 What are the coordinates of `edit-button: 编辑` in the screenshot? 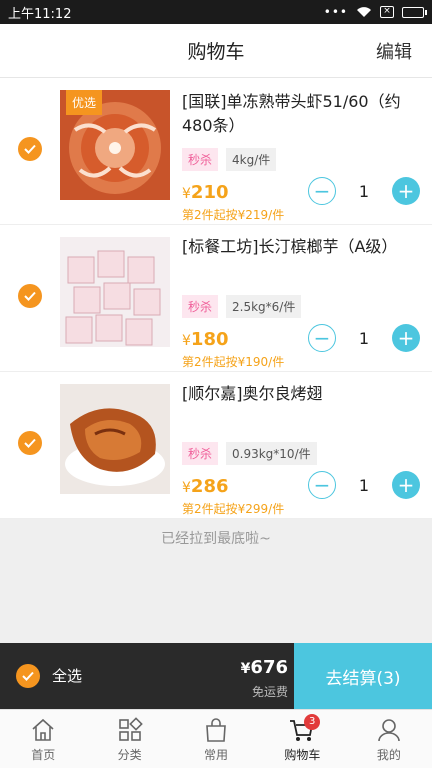 It's located at (394, 51).